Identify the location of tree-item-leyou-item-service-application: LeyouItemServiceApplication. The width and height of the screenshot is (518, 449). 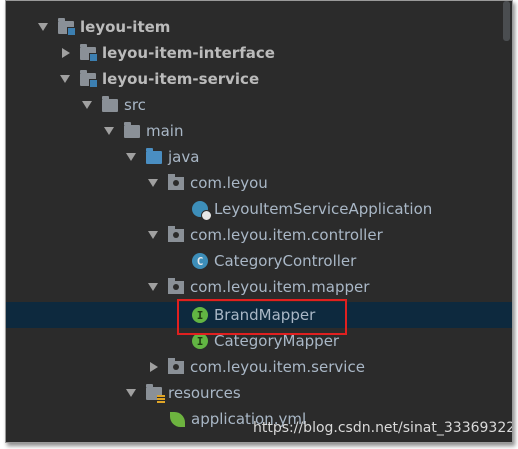
(259, 209).